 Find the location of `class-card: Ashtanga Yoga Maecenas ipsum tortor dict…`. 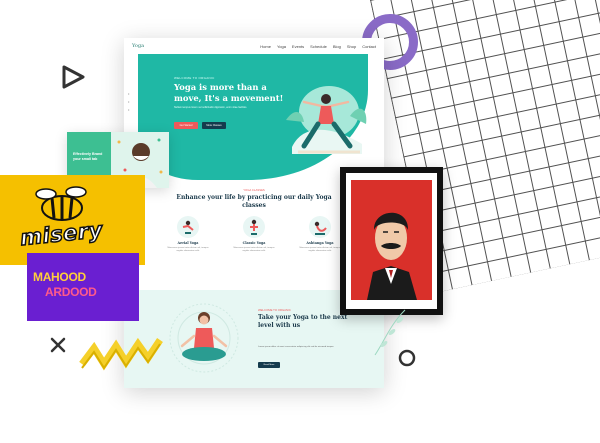

class-card: Ashtanga Yoga Maecenas ipsum tortor dict… is located at coordinates (320, 234).